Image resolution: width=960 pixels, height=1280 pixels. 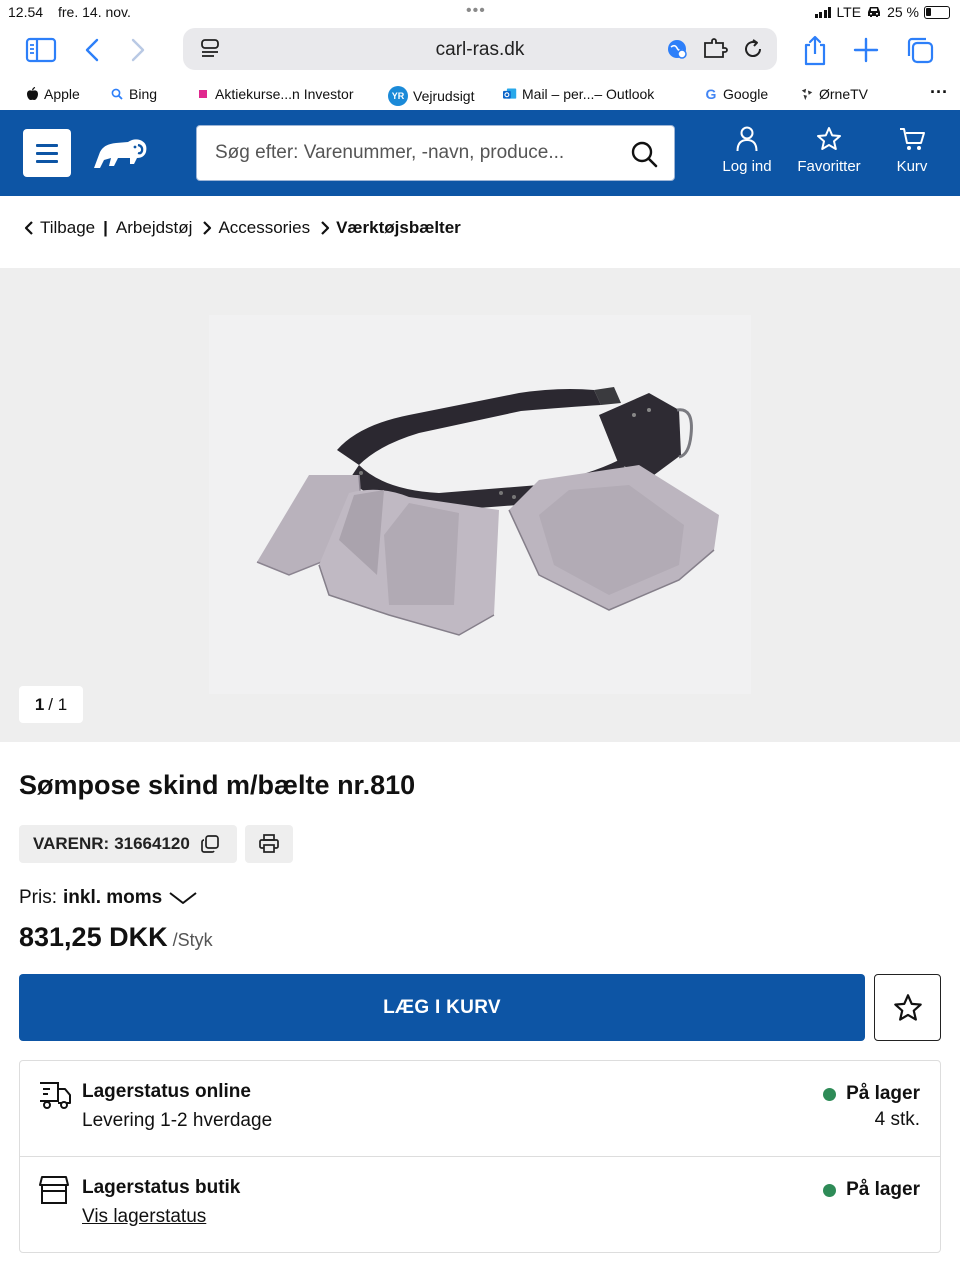 I want to click on site-header: Log ind Favoritter Kurv, so click(x=480, y=153).